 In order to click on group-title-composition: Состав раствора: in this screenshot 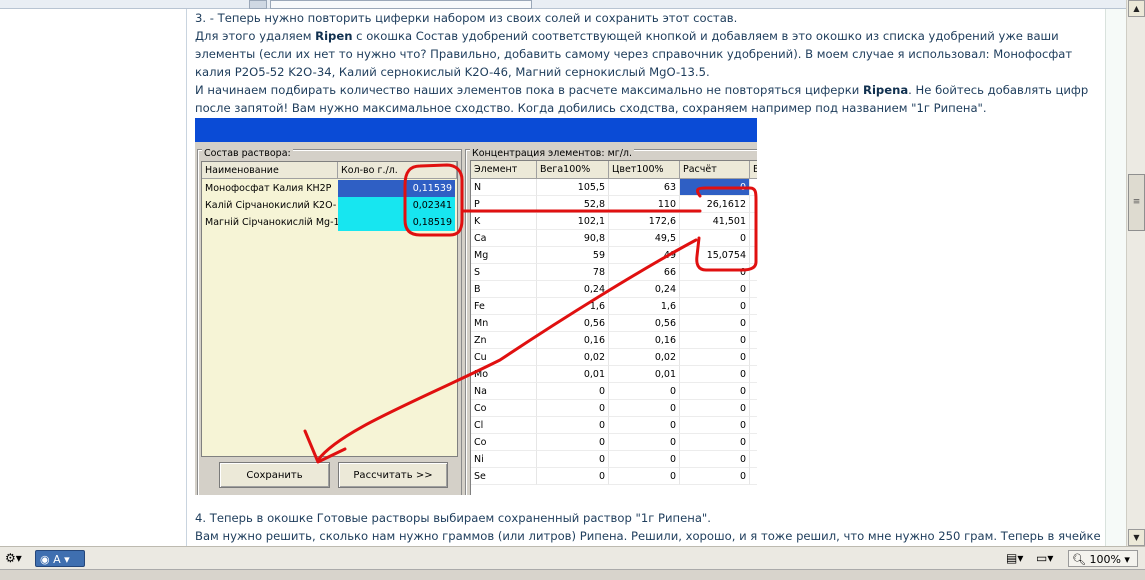, I will do `click(247, 153)`.